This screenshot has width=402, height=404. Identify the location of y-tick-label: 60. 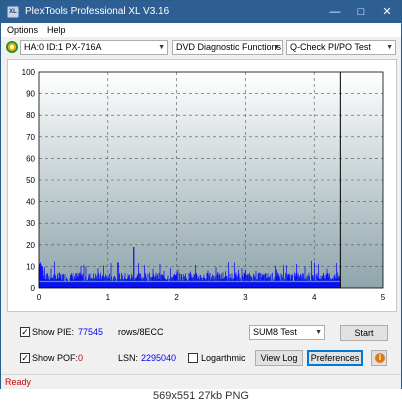
(30, 158).